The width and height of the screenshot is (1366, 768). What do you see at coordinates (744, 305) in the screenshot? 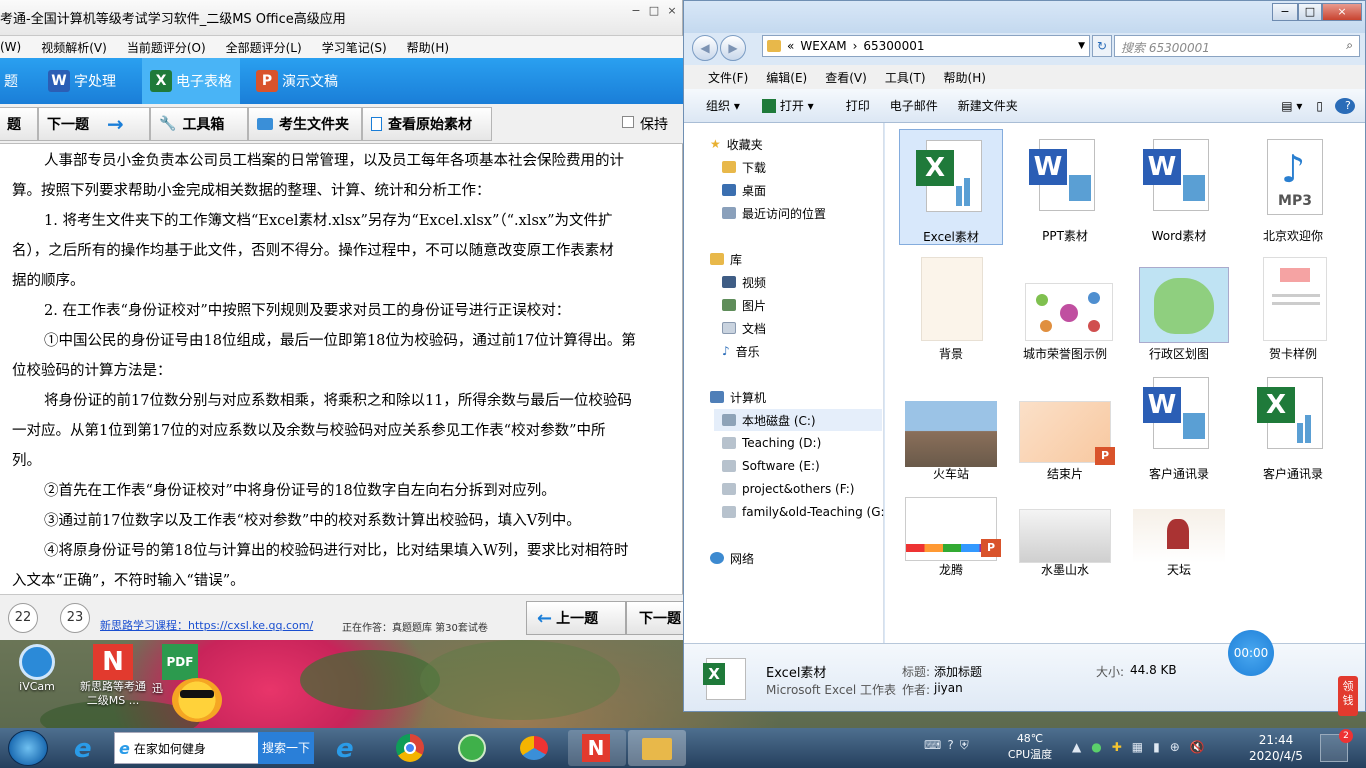
I see `nav-pictures: 图片` at bounding box center [744, 305].